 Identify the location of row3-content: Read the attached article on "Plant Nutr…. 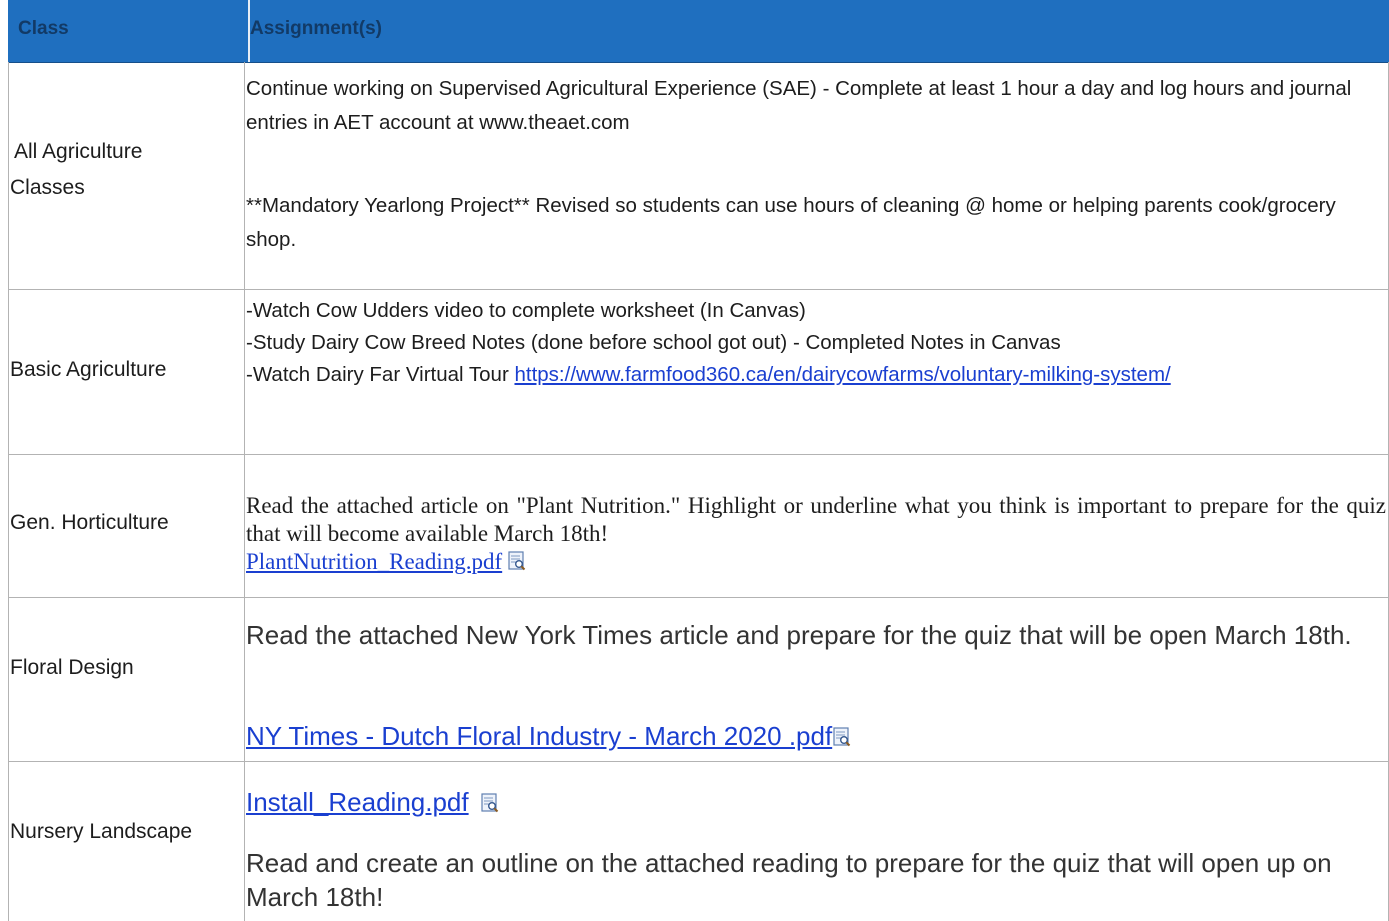
(816, 534).